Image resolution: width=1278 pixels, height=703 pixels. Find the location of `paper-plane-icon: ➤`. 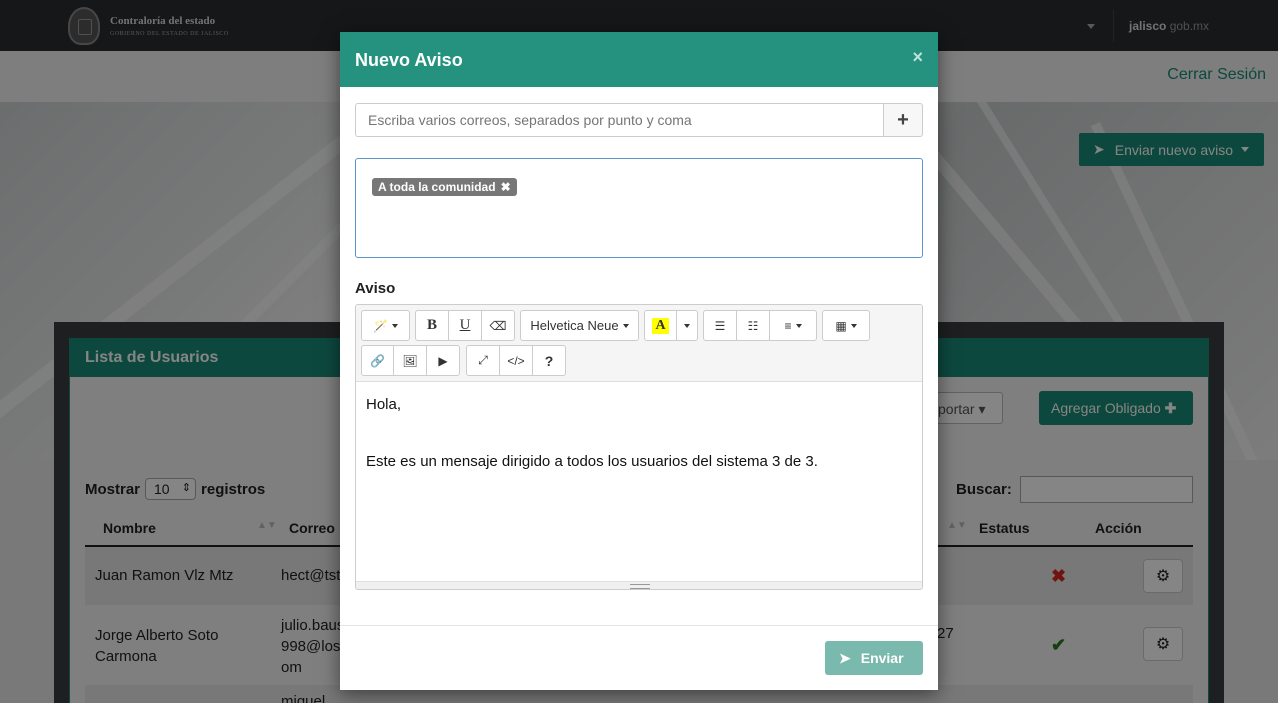

paper-plane-icon: ➤ is located at coordinates (845, 657).